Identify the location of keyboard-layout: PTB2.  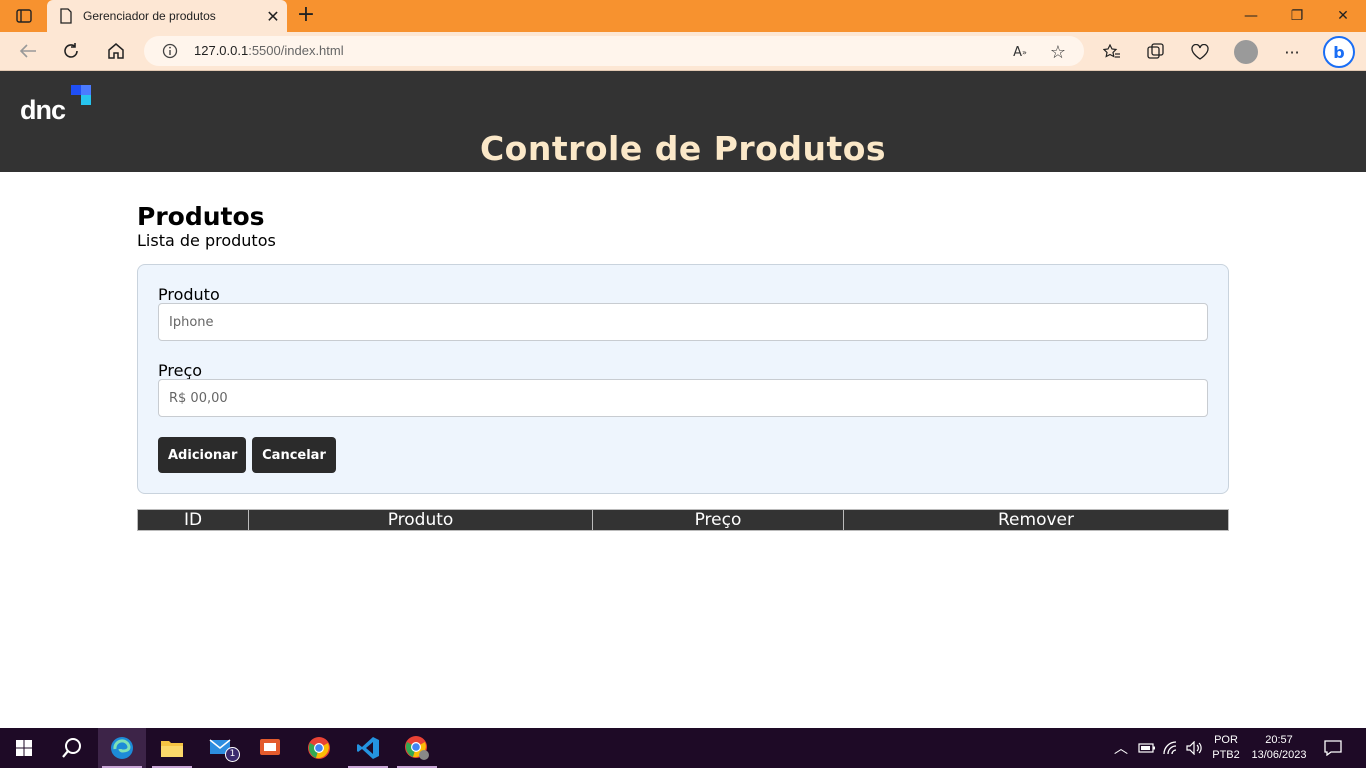
(1226, 755).